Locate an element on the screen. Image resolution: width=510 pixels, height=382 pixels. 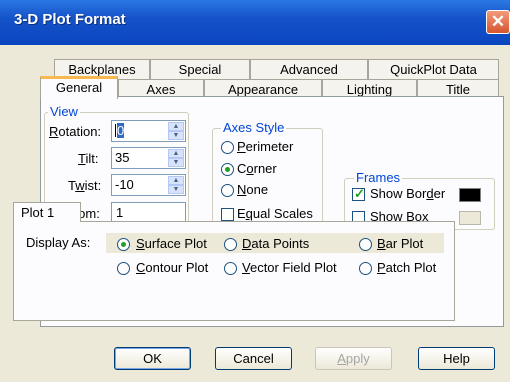
corner-radio is located at coordinates (227, 169).